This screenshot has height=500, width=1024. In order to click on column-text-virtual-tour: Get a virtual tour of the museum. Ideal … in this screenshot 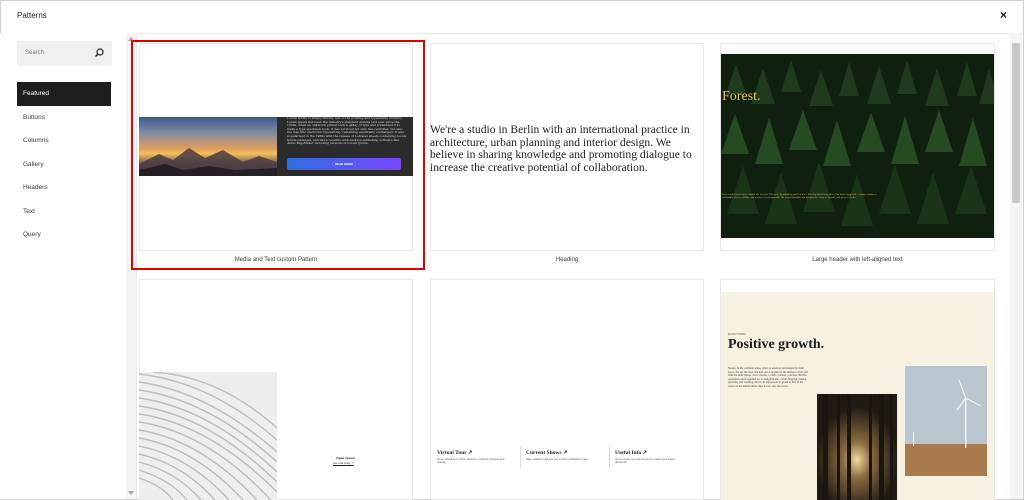, I will do `click(471, 461)`.